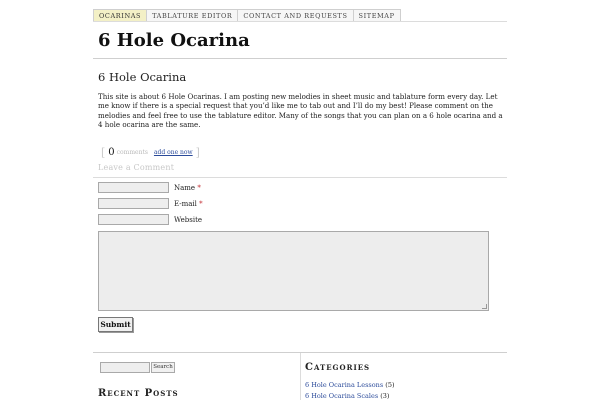  Describe the element at coordinates (300, 177) in the screenshot. I see `comment-divider` at that location.